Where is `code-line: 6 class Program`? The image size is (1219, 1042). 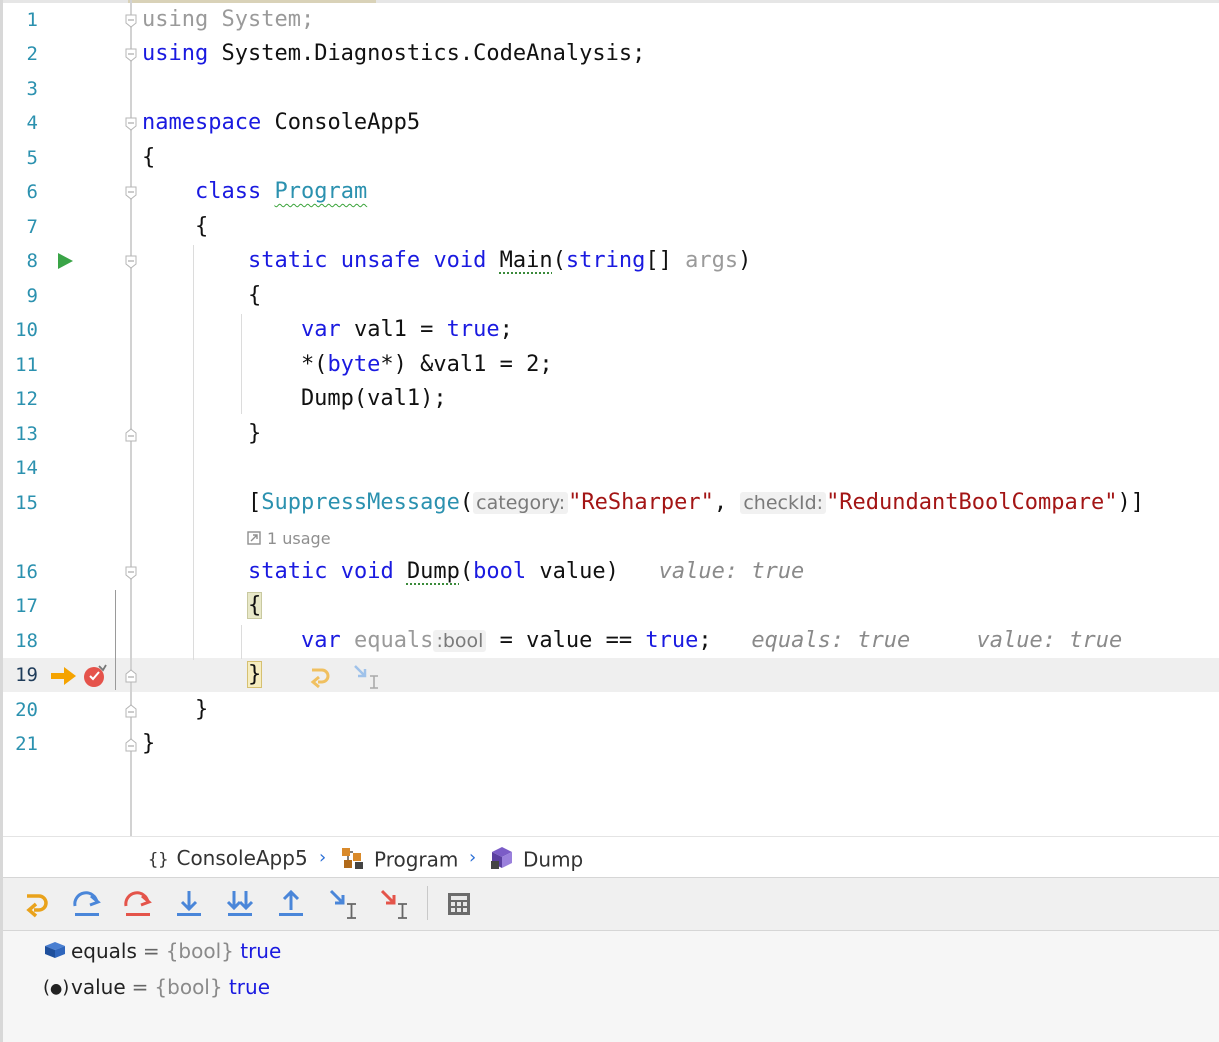
code-line: 6 class Program is located at coordinates (609, 192).